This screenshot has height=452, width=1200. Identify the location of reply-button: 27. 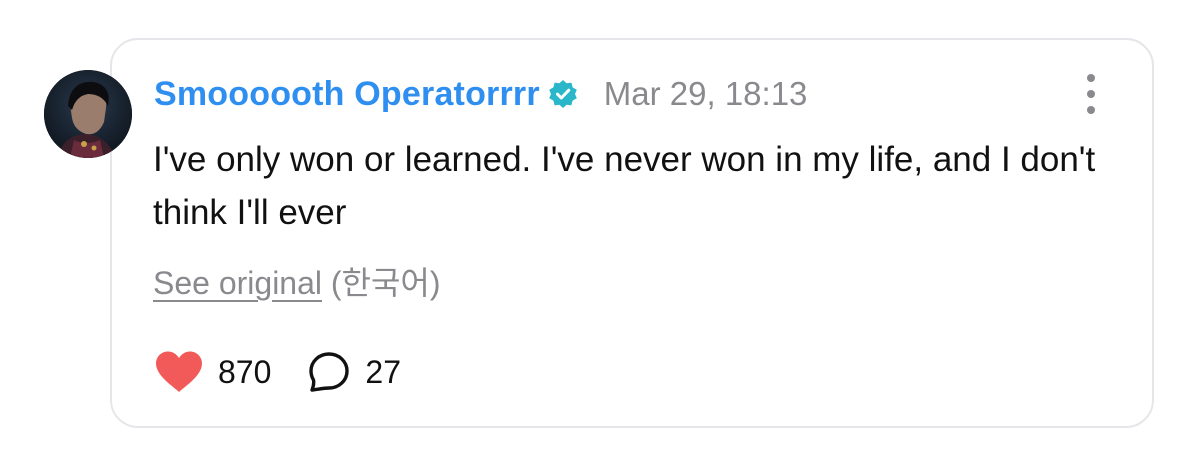
(354, 372).